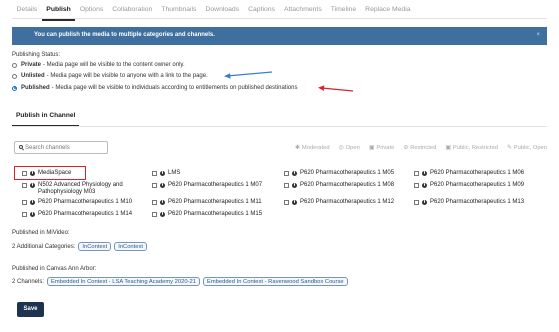 The image size is (559, 332). What do you see at coordinates (166, 173) in the screenshot?
I see `channel-item: LMS` at bounding box center [166, 173].